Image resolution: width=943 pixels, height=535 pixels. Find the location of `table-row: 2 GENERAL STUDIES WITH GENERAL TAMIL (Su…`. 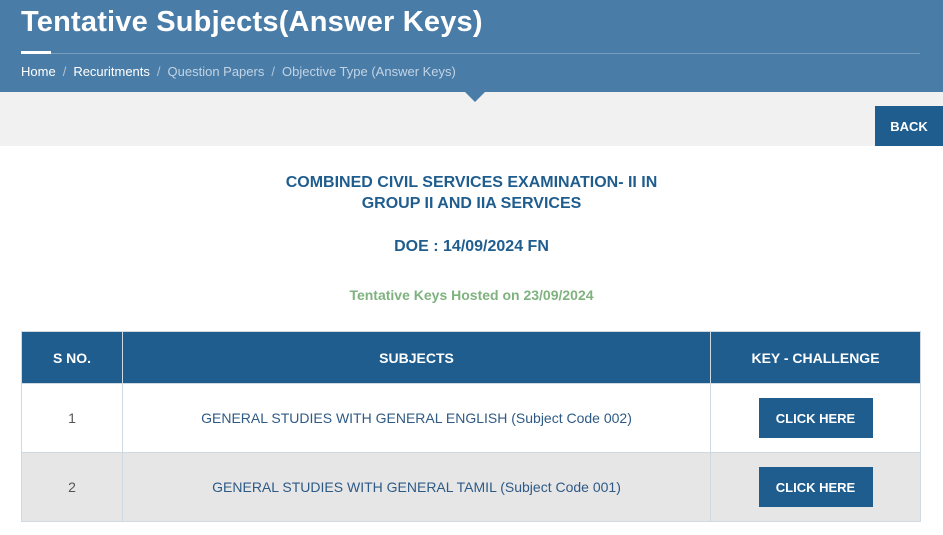

table-row: 2 GENERAL STUDIES WITH GENERAL TAMIL (Su… is located at coordinates (471, 487).